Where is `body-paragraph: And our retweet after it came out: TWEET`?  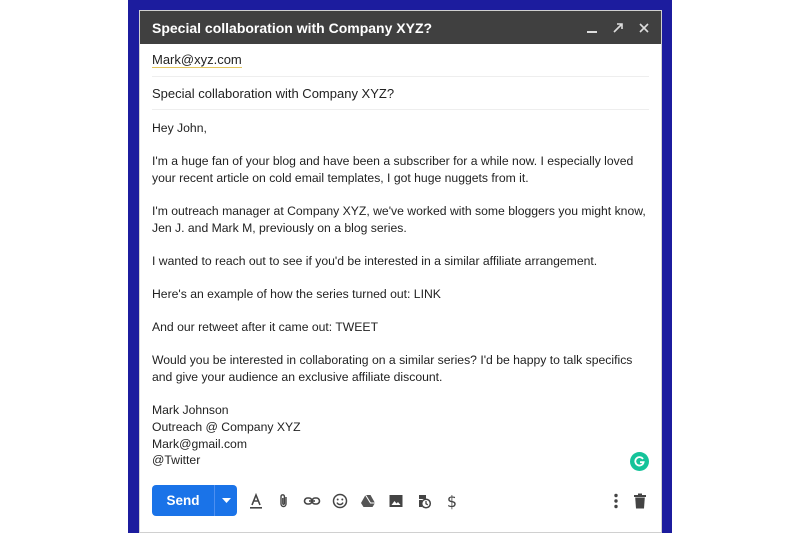 body-paragraph: And our retweet after it came out: TWEET is located at coordinates (265, 327).